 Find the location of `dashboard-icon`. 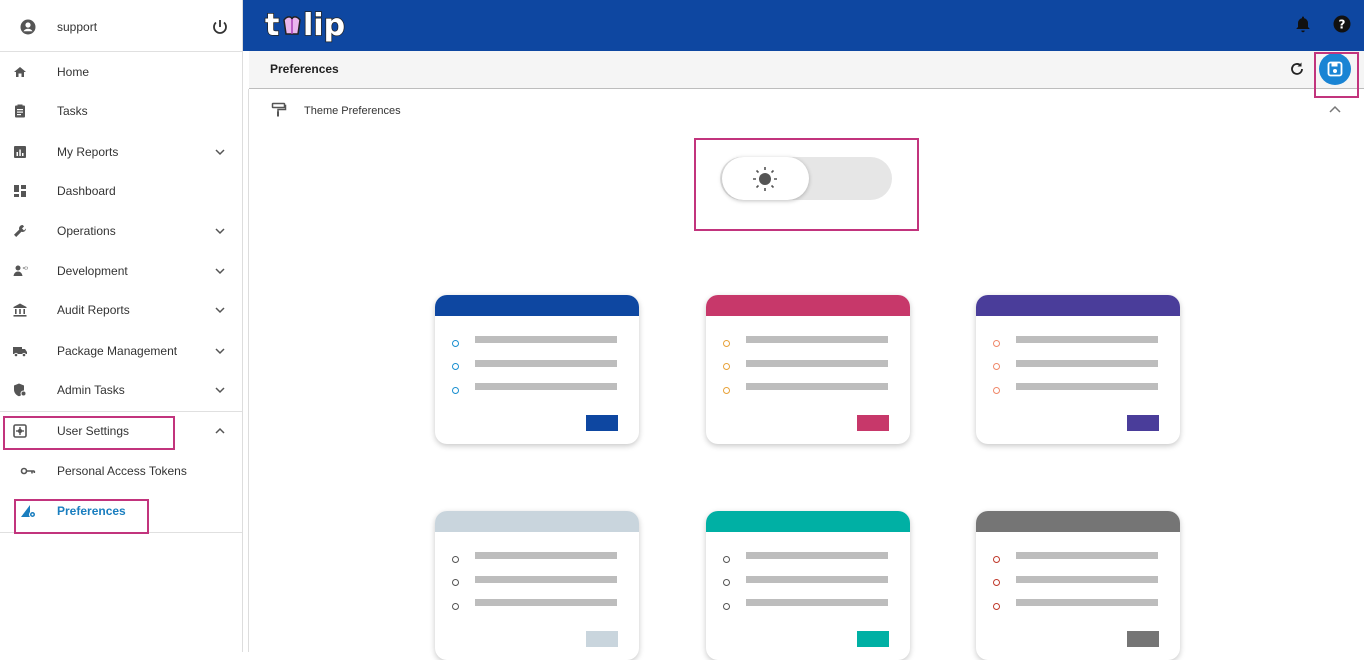

dashboard-icon is located at coordinates (20, 191).